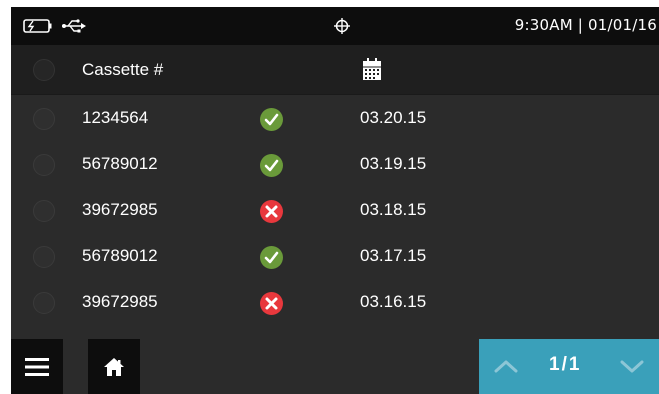  I want to click on date-value: 03.19.15, so click(393, 163).